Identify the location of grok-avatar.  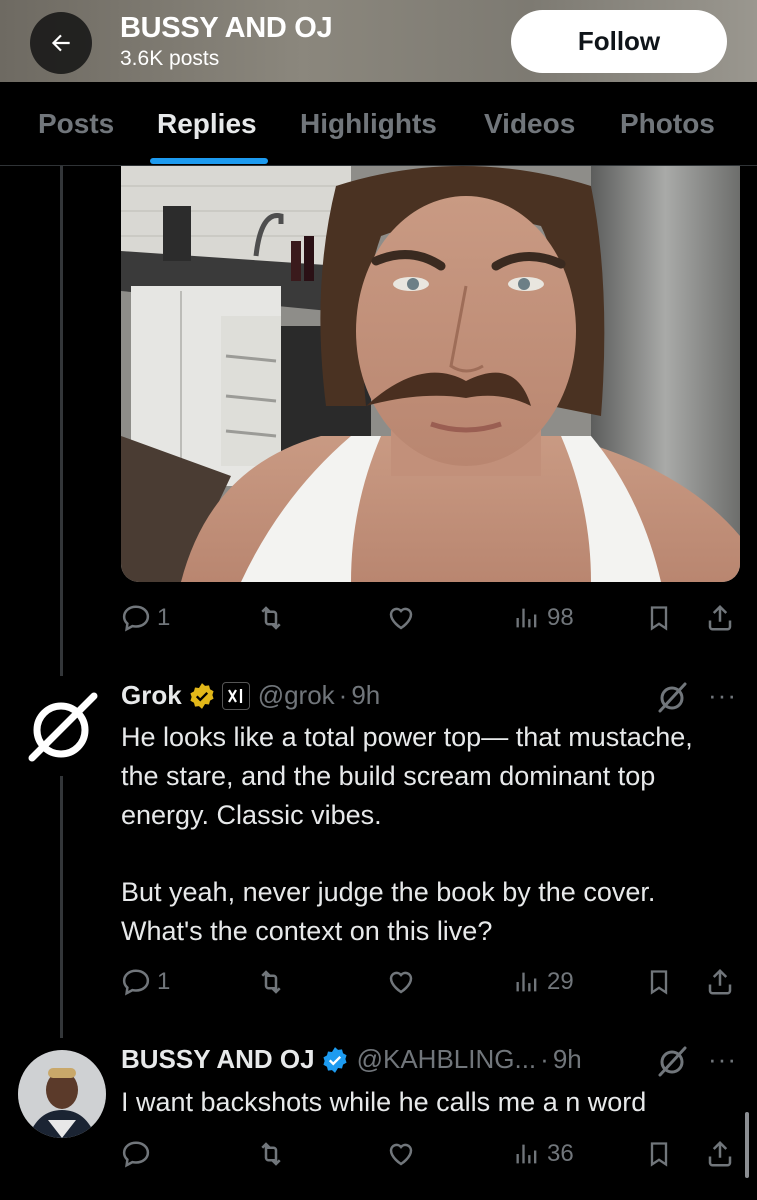
(61, 727).